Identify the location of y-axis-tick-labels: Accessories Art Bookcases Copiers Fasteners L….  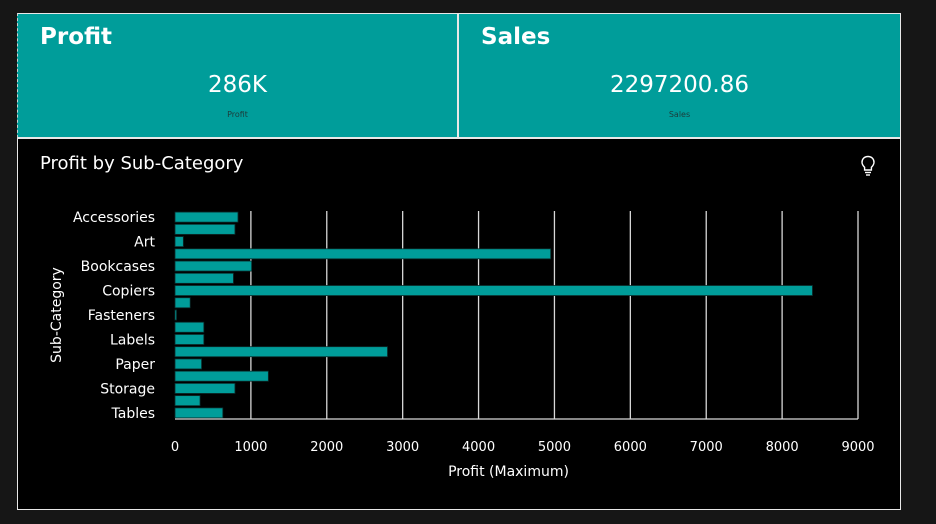
(114, 316).